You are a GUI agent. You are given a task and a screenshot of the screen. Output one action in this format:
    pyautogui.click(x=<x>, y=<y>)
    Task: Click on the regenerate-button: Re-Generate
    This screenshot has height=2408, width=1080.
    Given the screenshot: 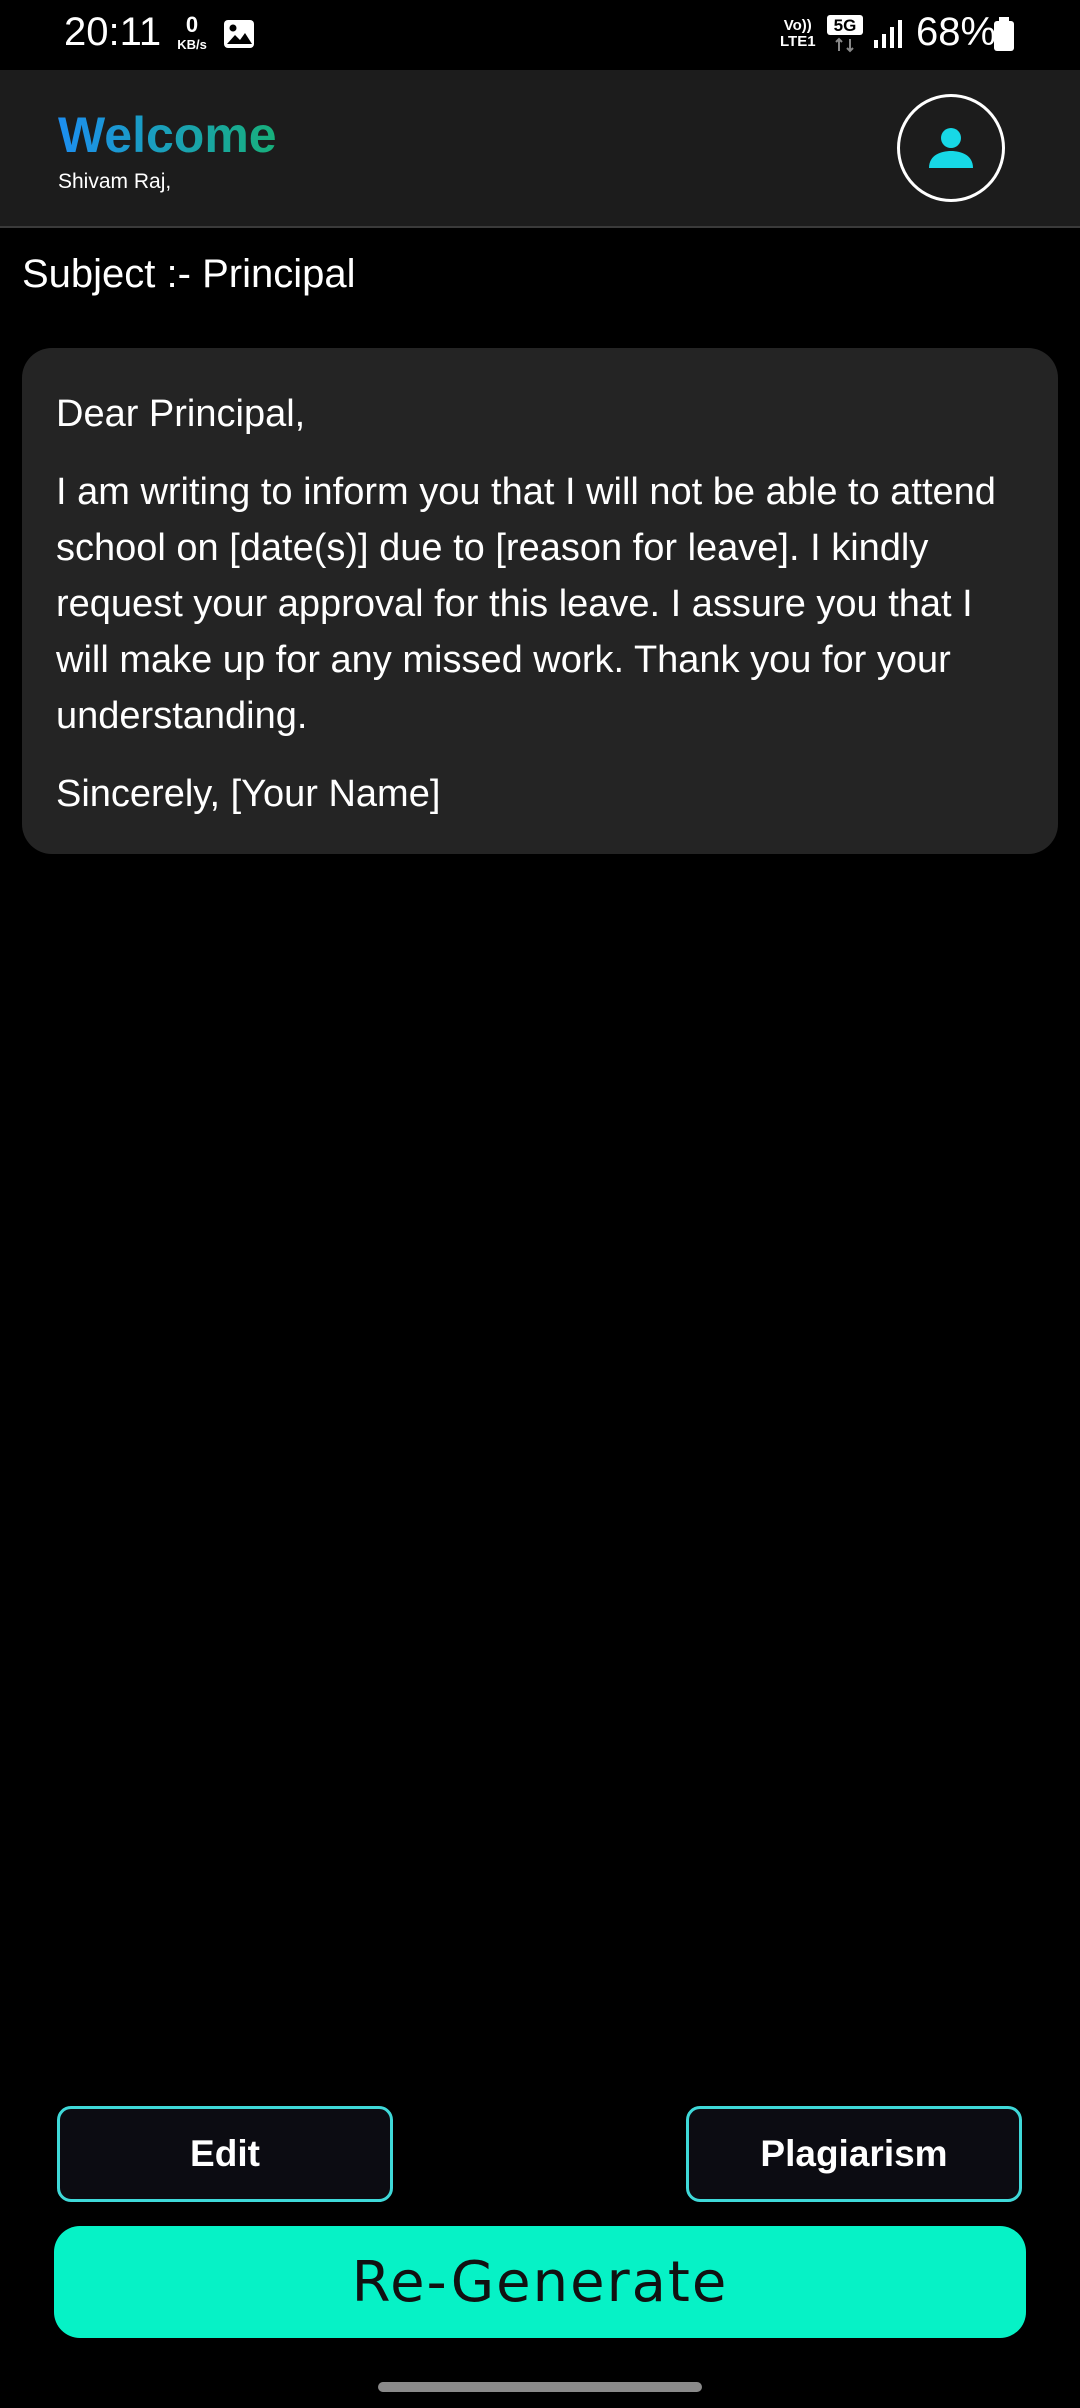 What is the action you would take?
    pyautogui.click(x=540, y=2282)
    